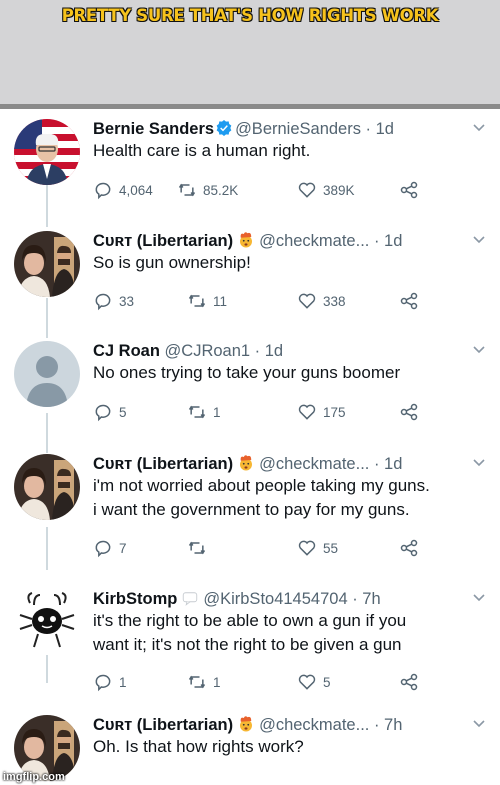 This screenshot has height=785, width=500. What do you see at coordinates (113, 301) in the screenshot?
I see `reply-button: 33` at bounding box center [113, 301].